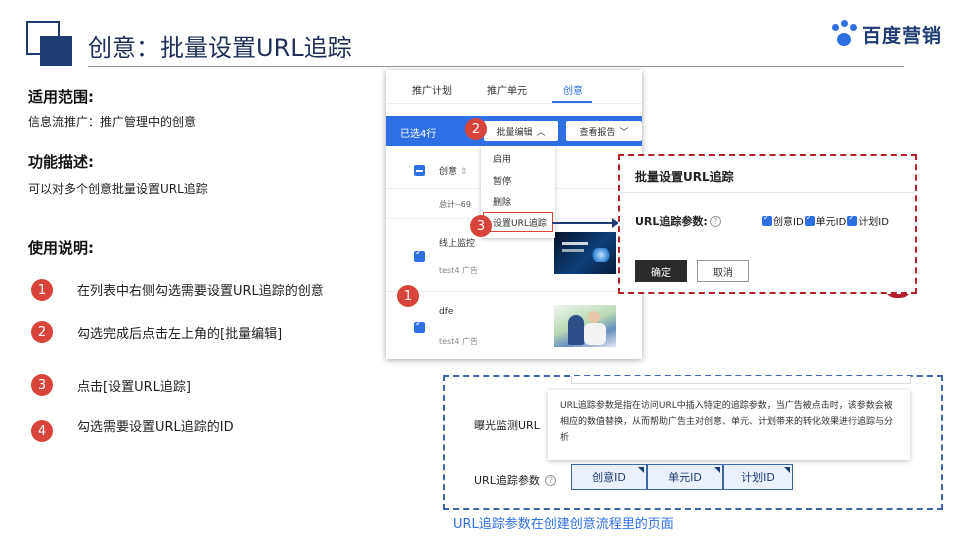 This screenshot has height=541, width=960. What do you see at coordinates (61, 97) in the screenshot?
I see `scope-heading: 适用范围:` at bounding box center [61, 97].